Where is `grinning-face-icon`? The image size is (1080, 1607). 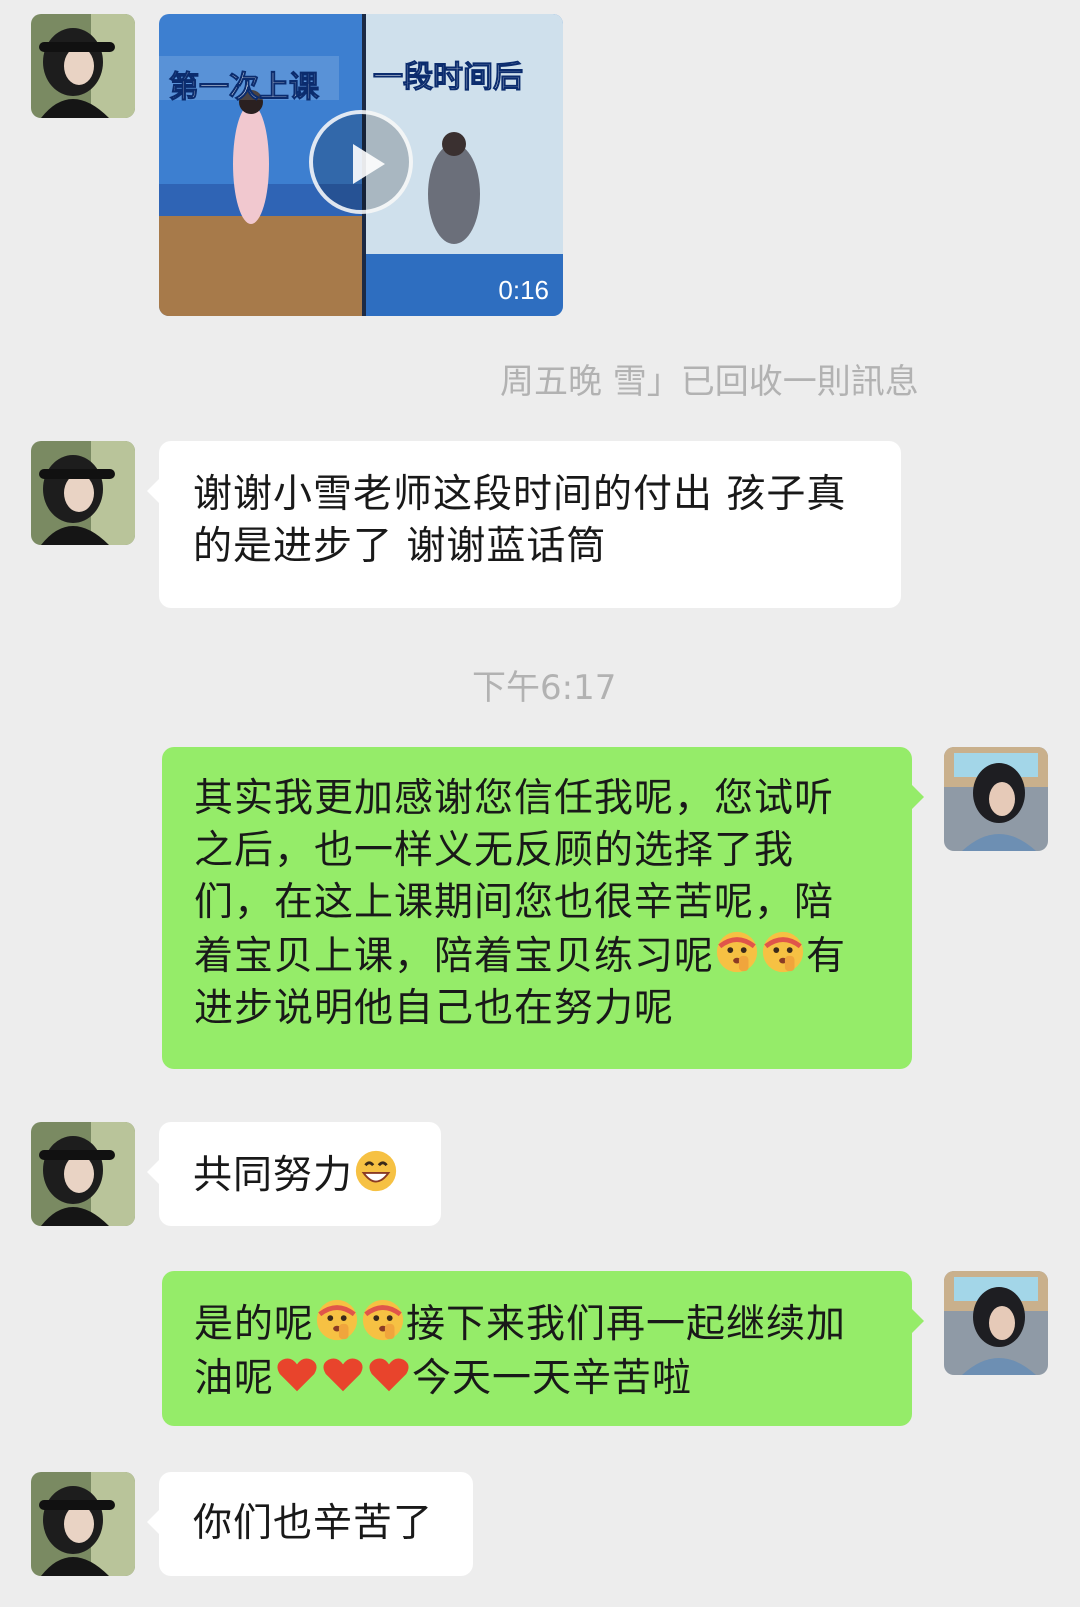
grinning-face-icon is located at coordinates (376, 1171).